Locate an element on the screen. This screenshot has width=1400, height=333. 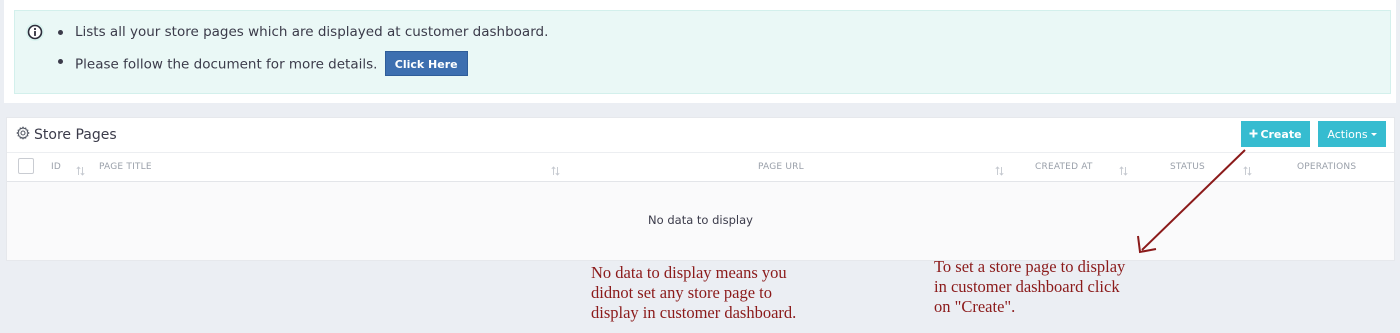
column-id: ID is located at coordinates (56, 167).